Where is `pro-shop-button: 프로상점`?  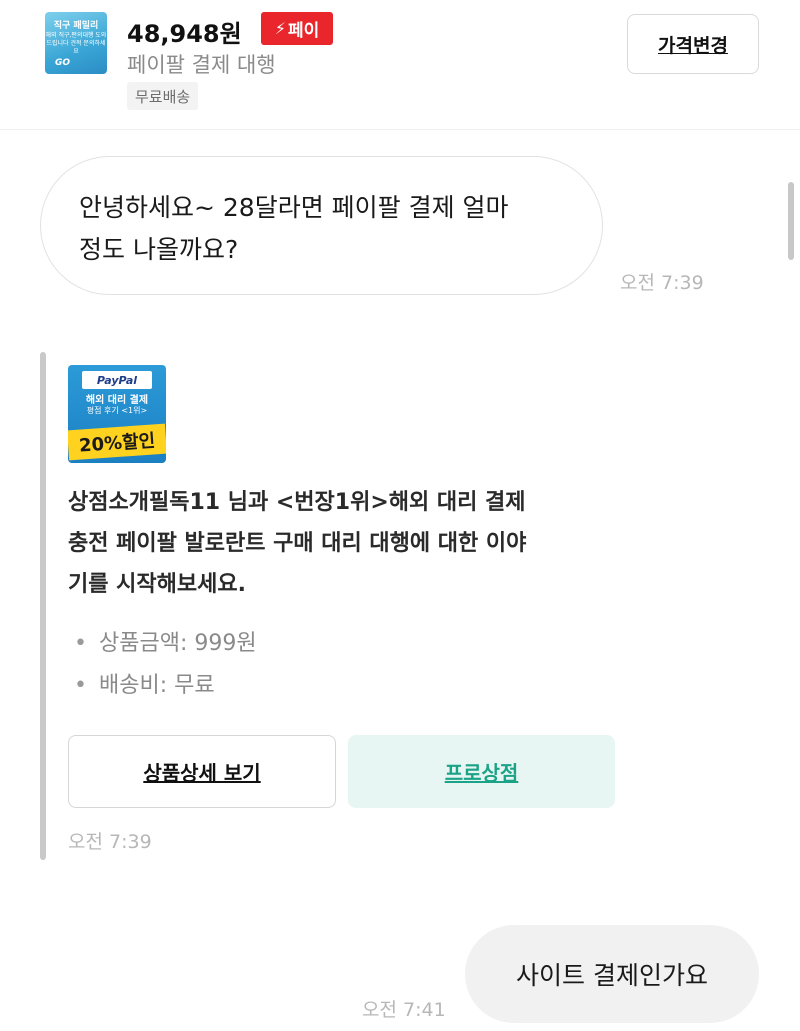
pro-shop-button: 프로상점 is located at coordinates (481, 771).